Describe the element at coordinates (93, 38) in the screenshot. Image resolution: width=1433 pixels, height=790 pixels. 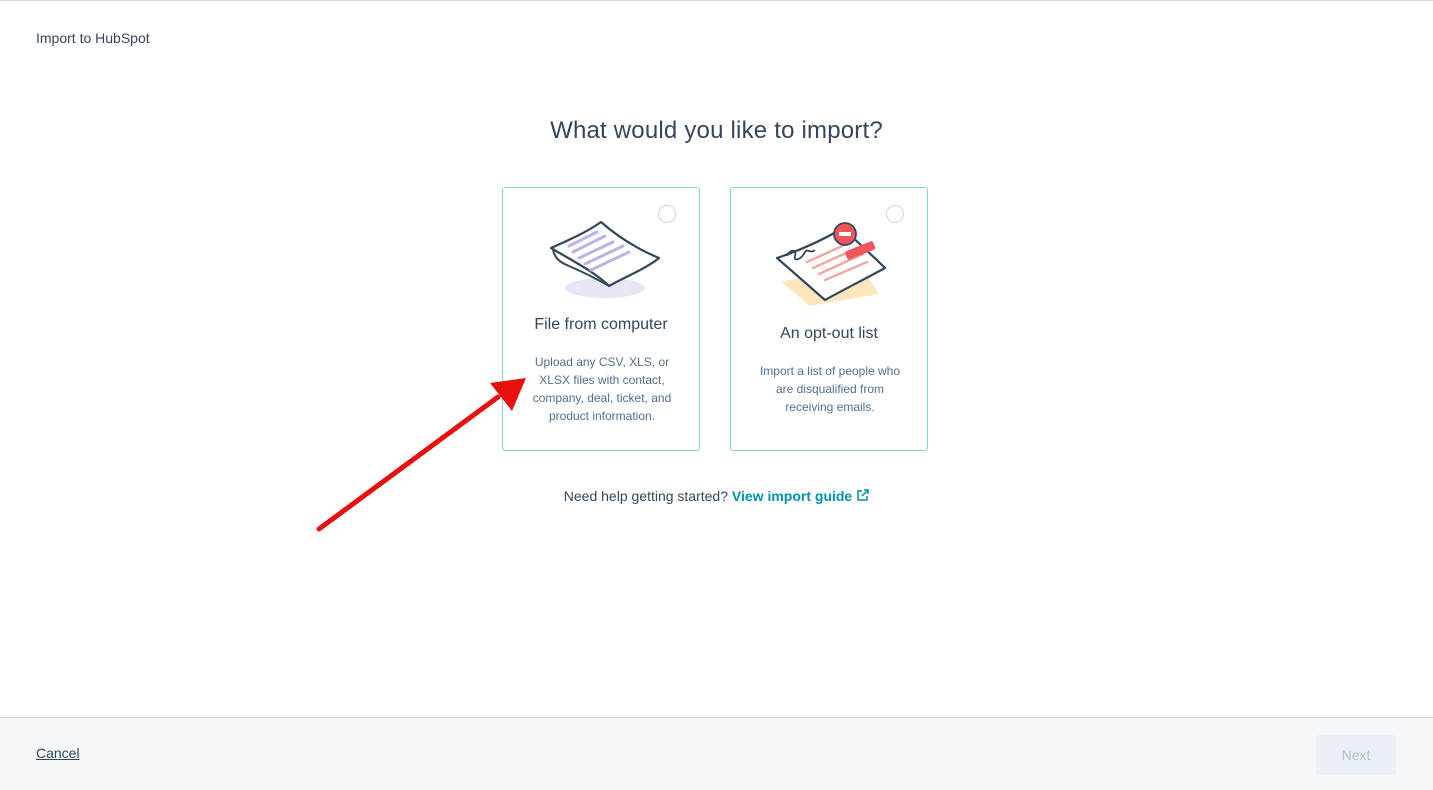
I see `app-title: Import to HubSpot` at that location.